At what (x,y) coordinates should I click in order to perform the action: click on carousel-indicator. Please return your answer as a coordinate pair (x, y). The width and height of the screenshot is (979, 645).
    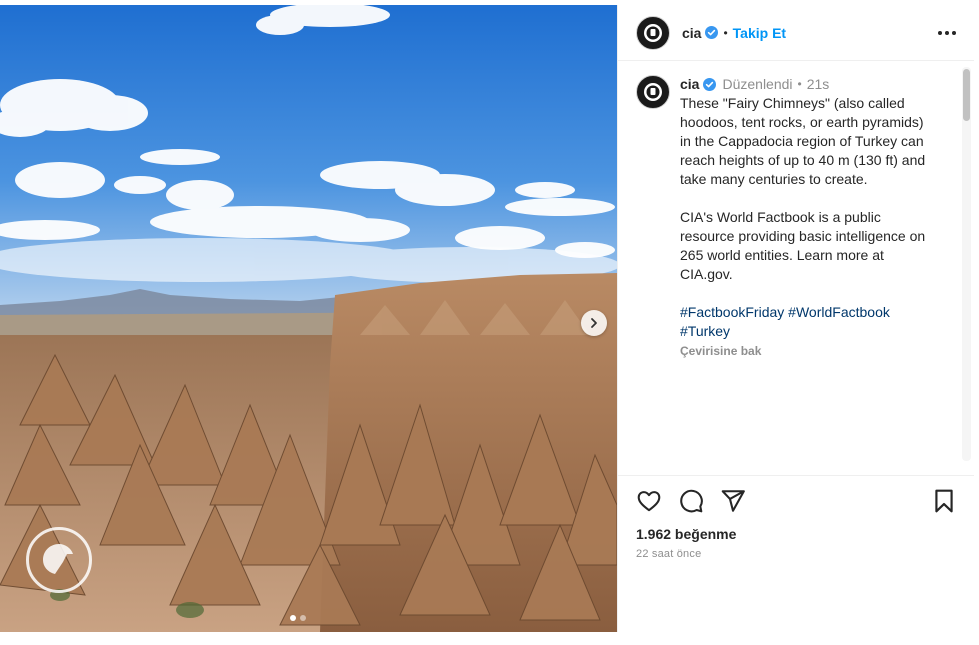
    Looking at the image, I should click on (298, 618).